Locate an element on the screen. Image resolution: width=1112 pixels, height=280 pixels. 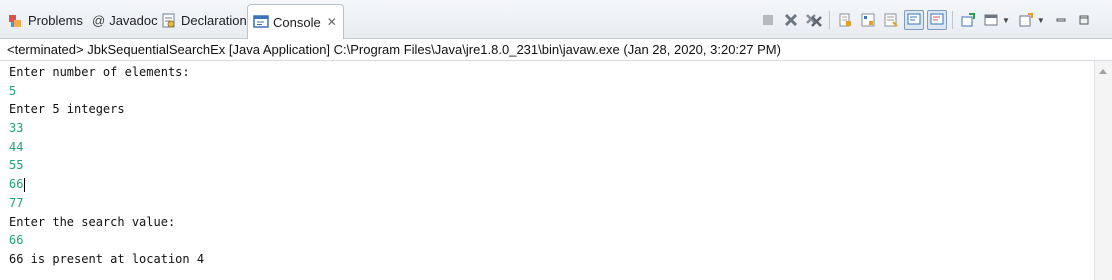
tab-javadoc: @ Javadoc is located at coordinates (125, 20).